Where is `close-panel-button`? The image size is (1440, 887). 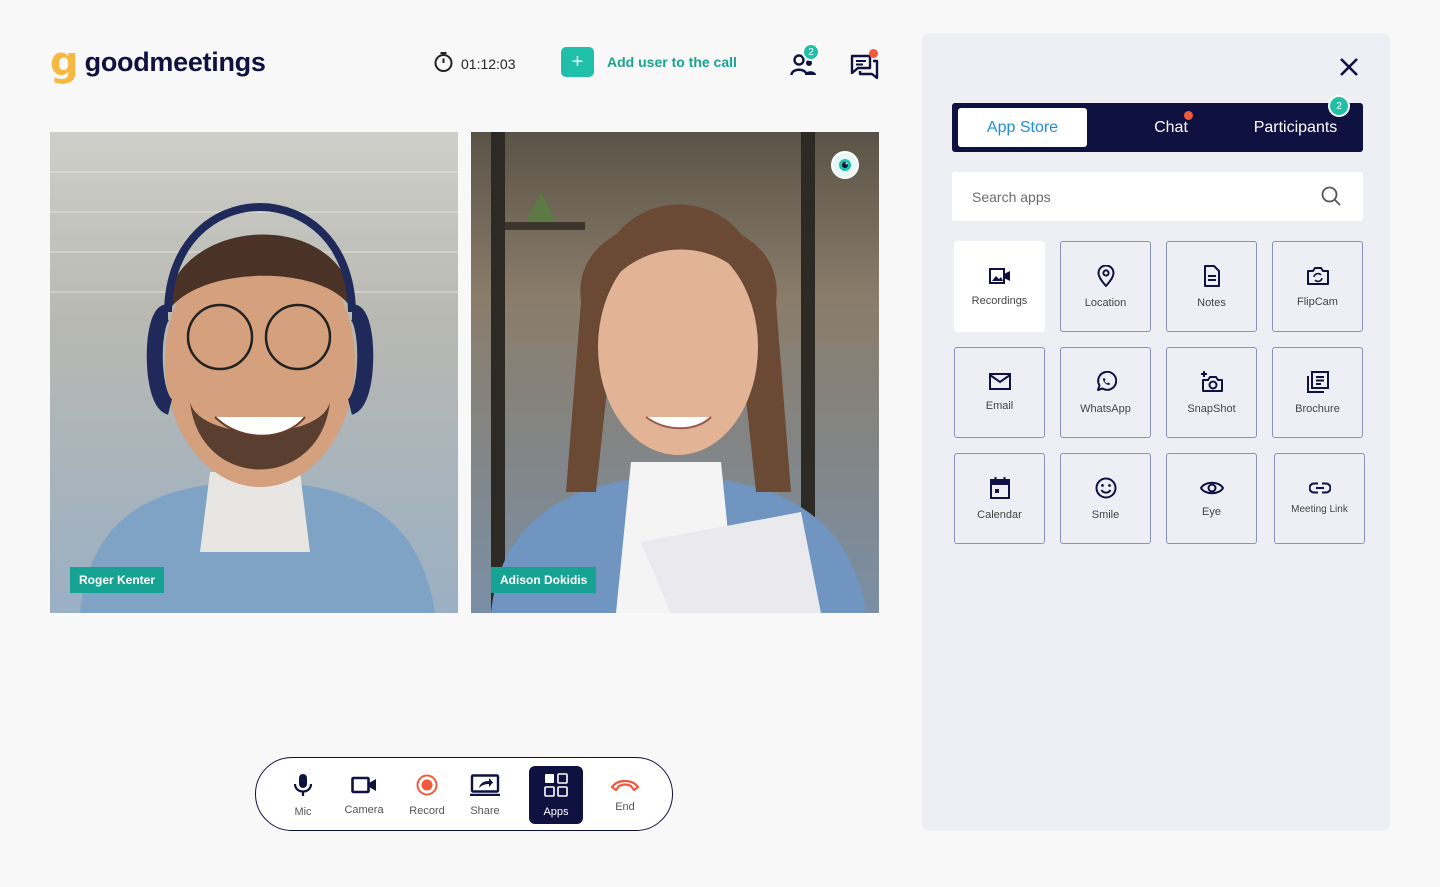 close-panel-button is located at coordinates (1349, 69).